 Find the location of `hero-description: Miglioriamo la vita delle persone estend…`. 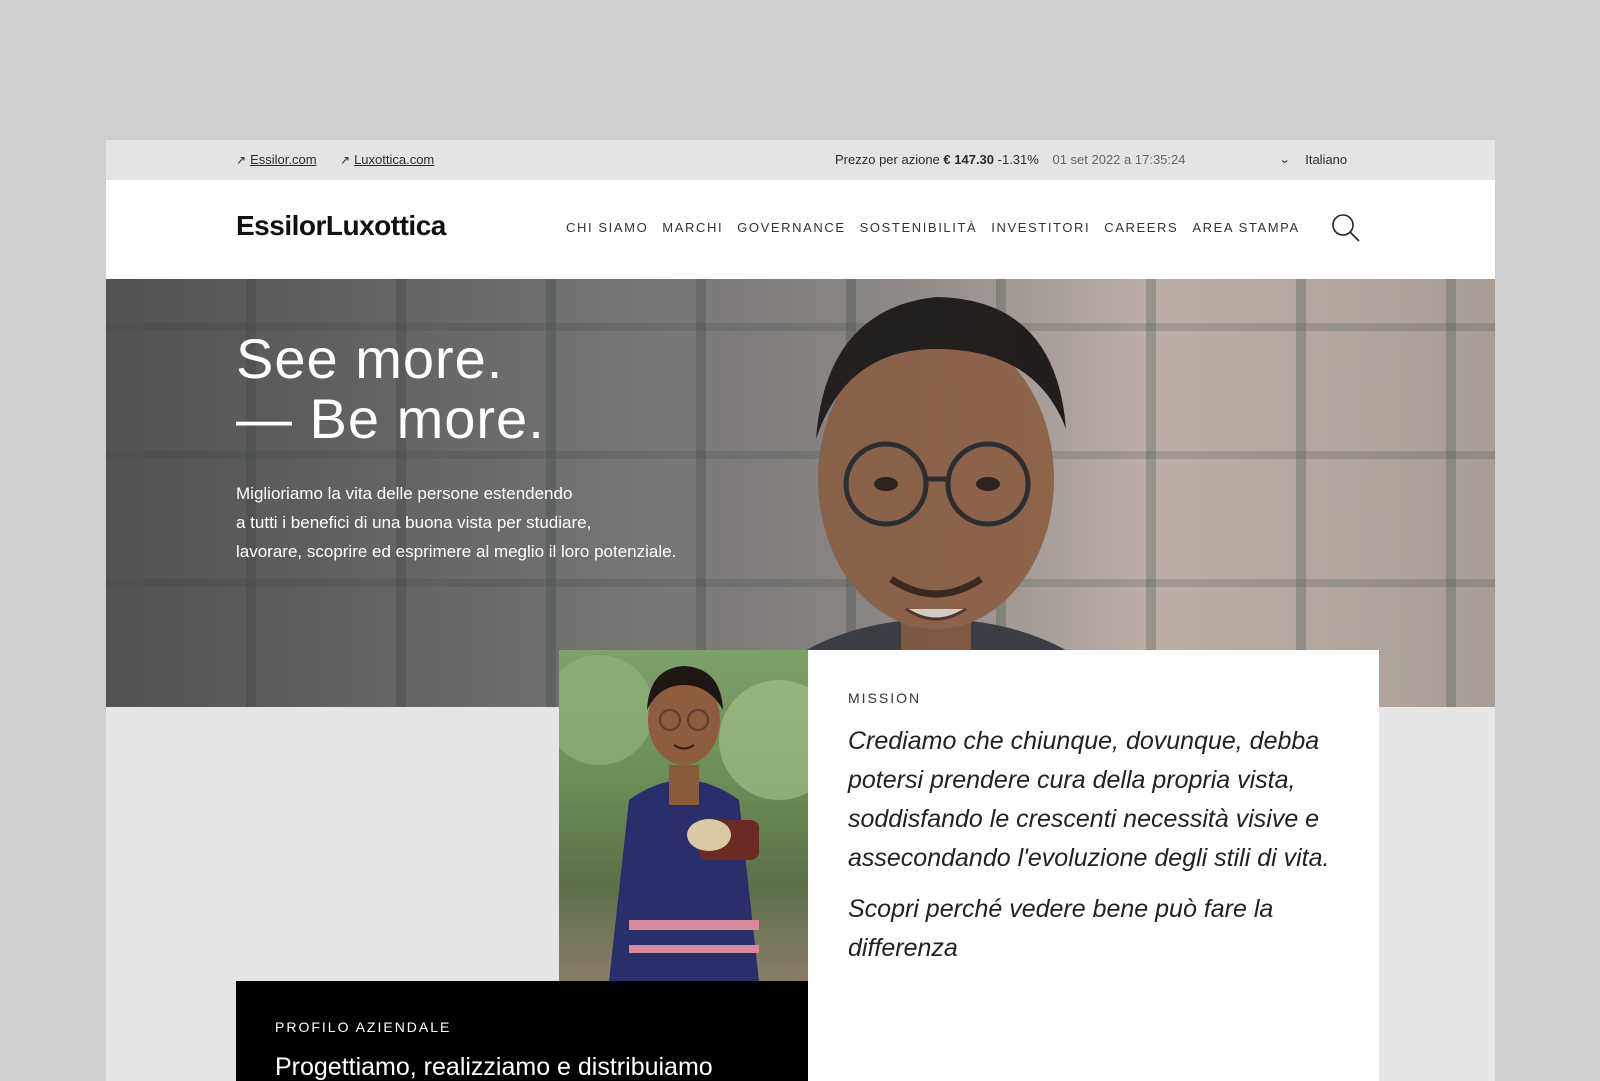

hero-description: Miglioriamo la vita delle persone estend… is located at coordinates (486, 522).